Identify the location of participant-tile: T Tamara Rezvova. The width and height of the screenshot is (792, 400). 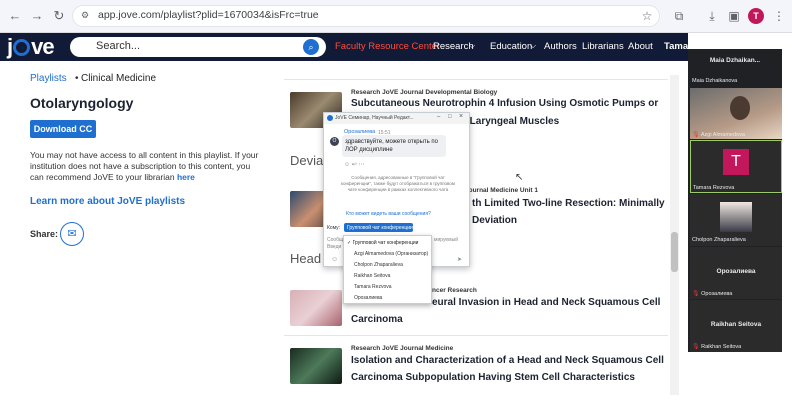
(736, 166).